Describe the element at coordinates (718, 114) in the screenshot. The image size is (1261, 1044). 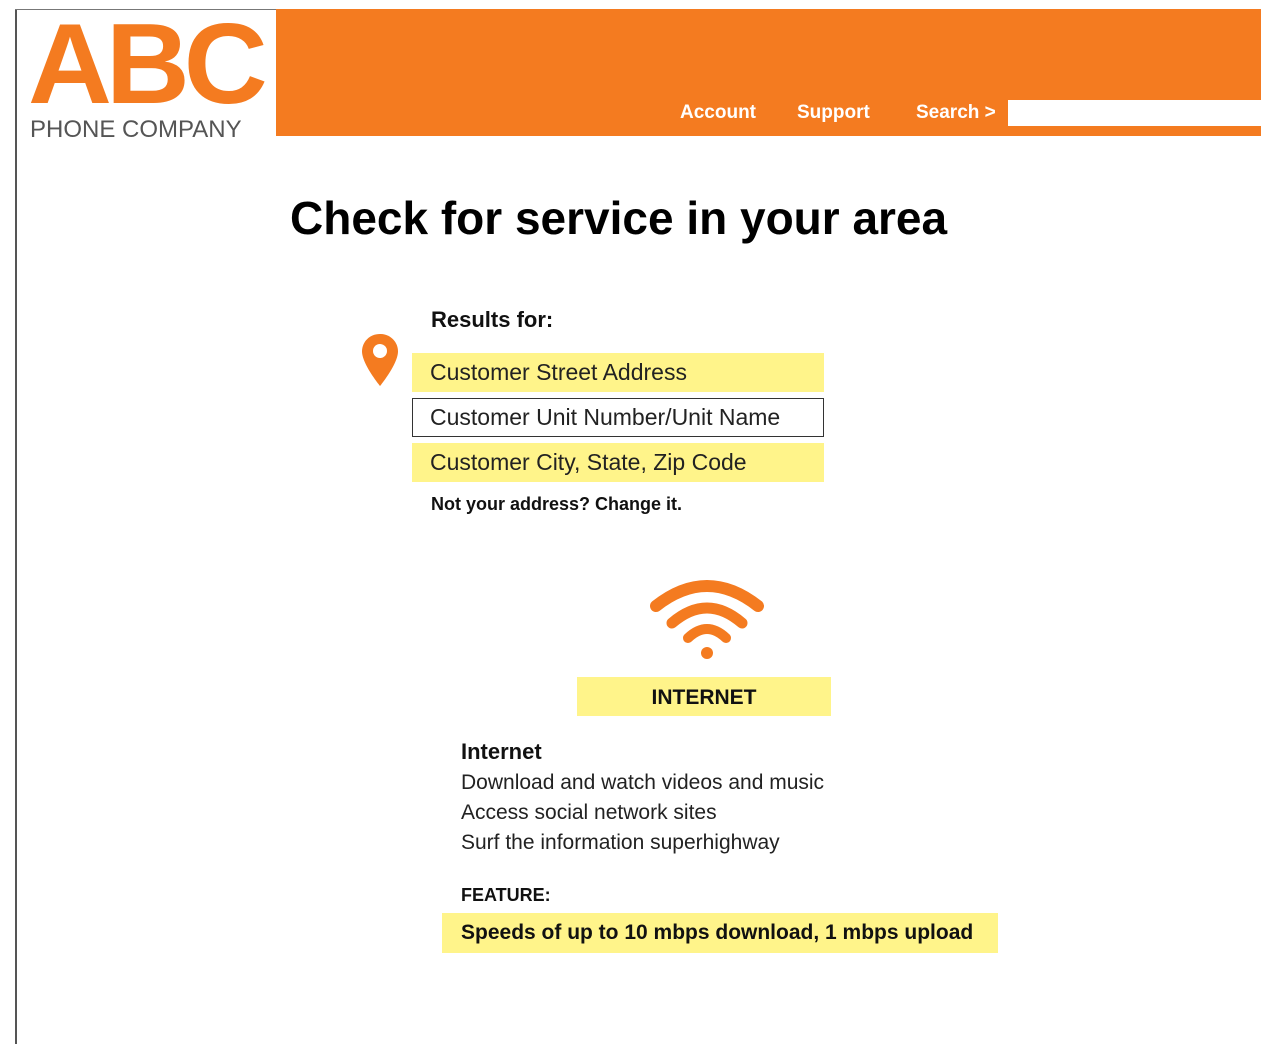
I see `nav-account-link: Account` at that location.